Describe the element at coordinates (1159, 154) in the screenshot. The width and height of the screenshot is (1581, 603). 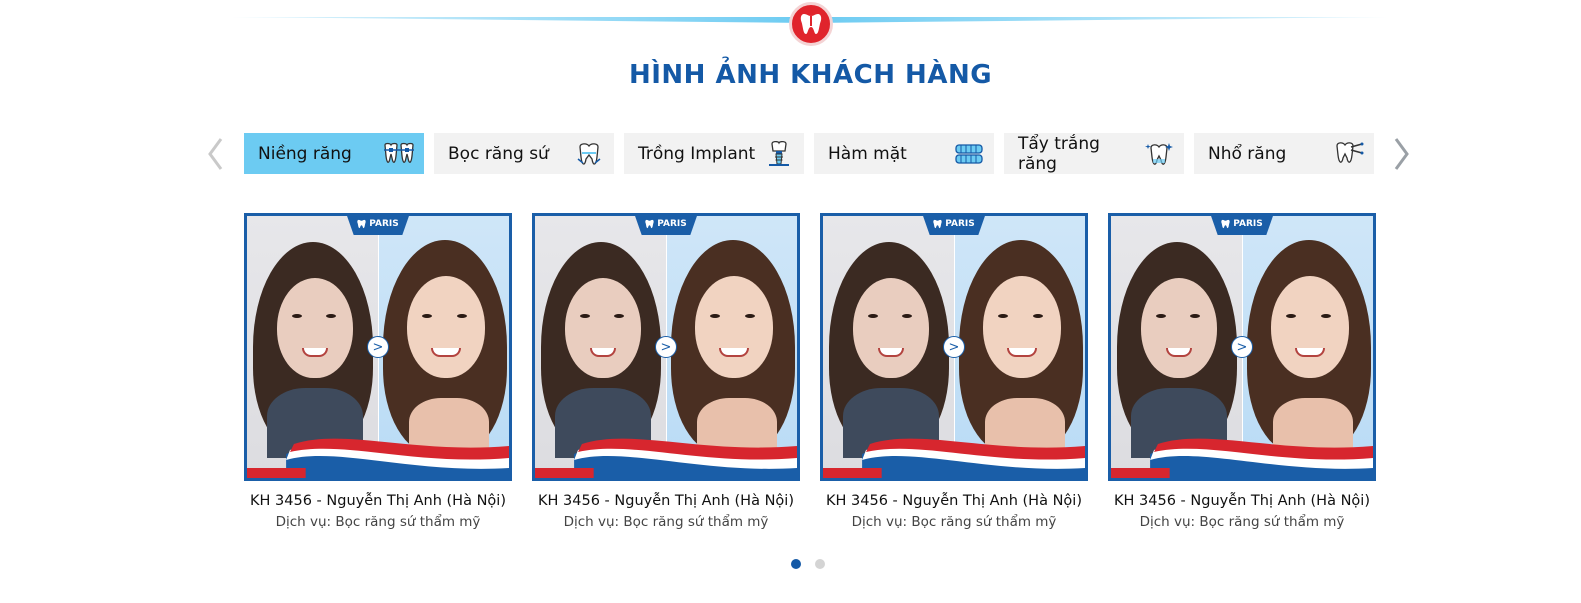
I see `sparkle-tooth-icon` at that location.